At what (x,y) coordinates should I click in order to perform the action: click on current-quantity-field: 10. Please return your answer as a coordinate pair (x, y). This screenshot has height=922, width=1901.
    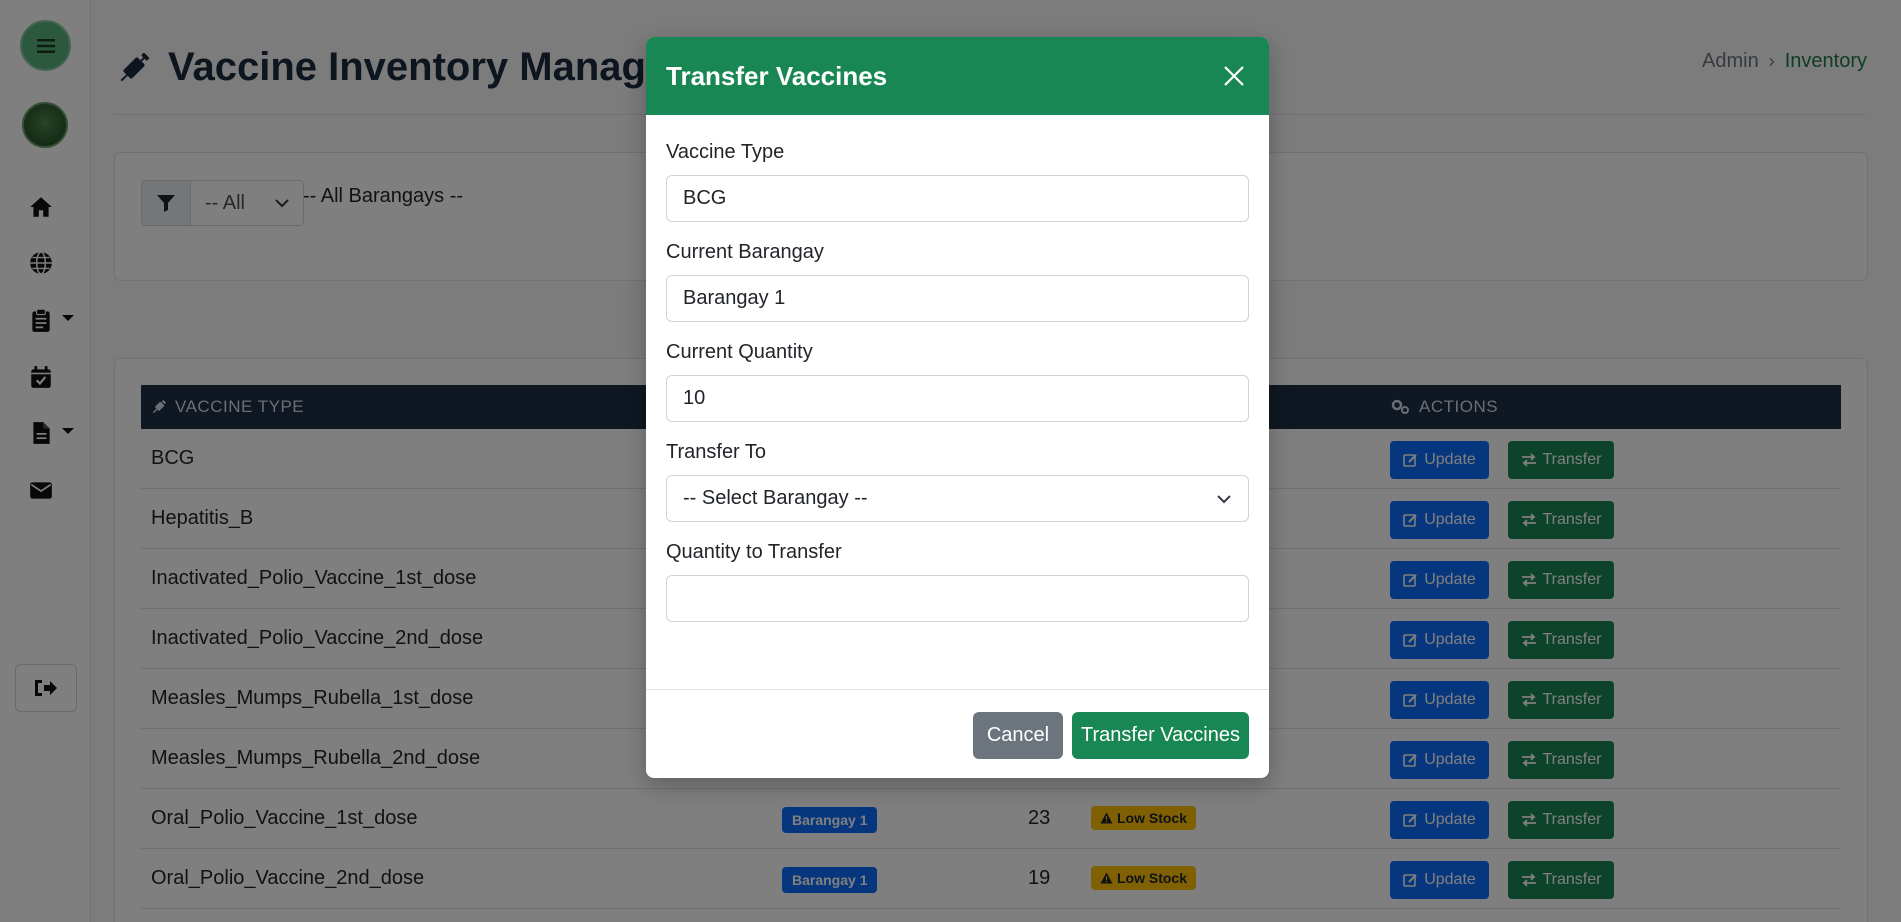
    Looking at the image, I should click on (957, 398).